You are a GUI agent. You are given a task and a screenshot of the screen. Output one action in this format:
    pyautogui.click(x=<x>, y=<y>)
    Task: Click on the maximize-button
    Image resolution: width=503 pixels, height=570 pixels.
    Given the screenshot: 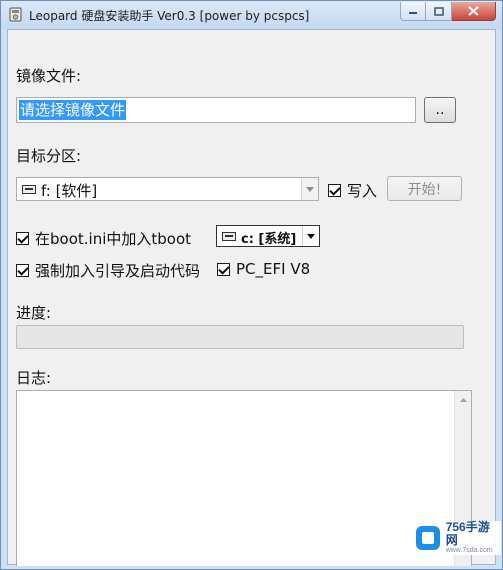 What is the action you would take?
    pyautogui.click(x=439, y=11)
    